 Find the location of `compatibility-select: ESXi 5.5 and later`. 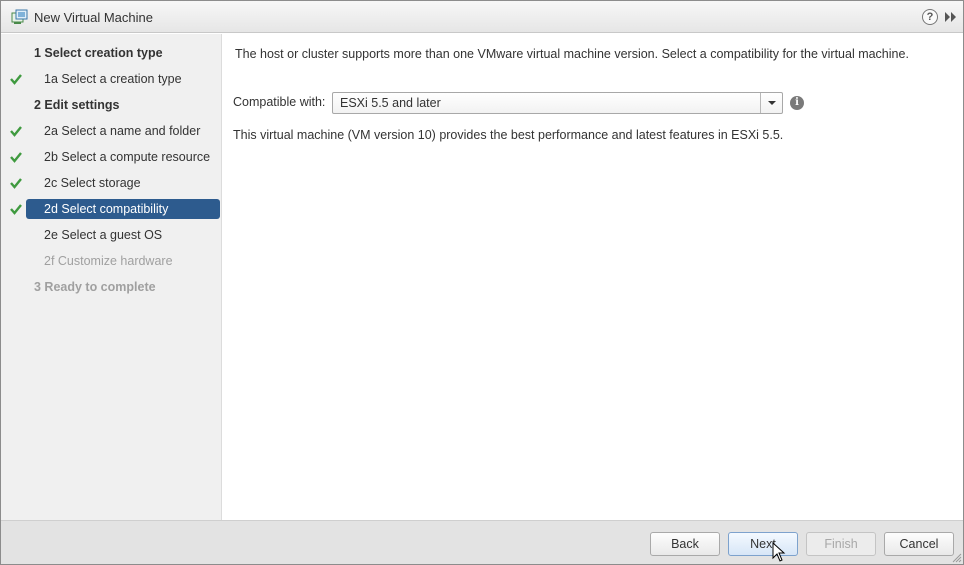

compatibility-select: ESXi 5.5 and later is located at coordinates (557, 103).